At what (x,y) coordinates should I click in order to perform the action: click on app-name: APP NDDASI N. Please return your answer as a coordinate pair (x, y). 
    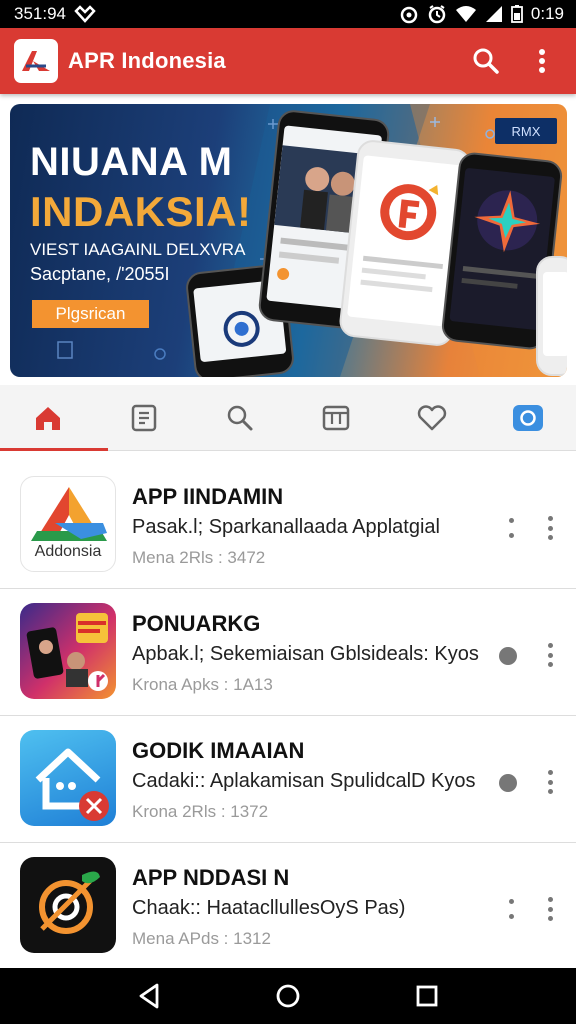
    Looking at the image, I should click on (211, 877).